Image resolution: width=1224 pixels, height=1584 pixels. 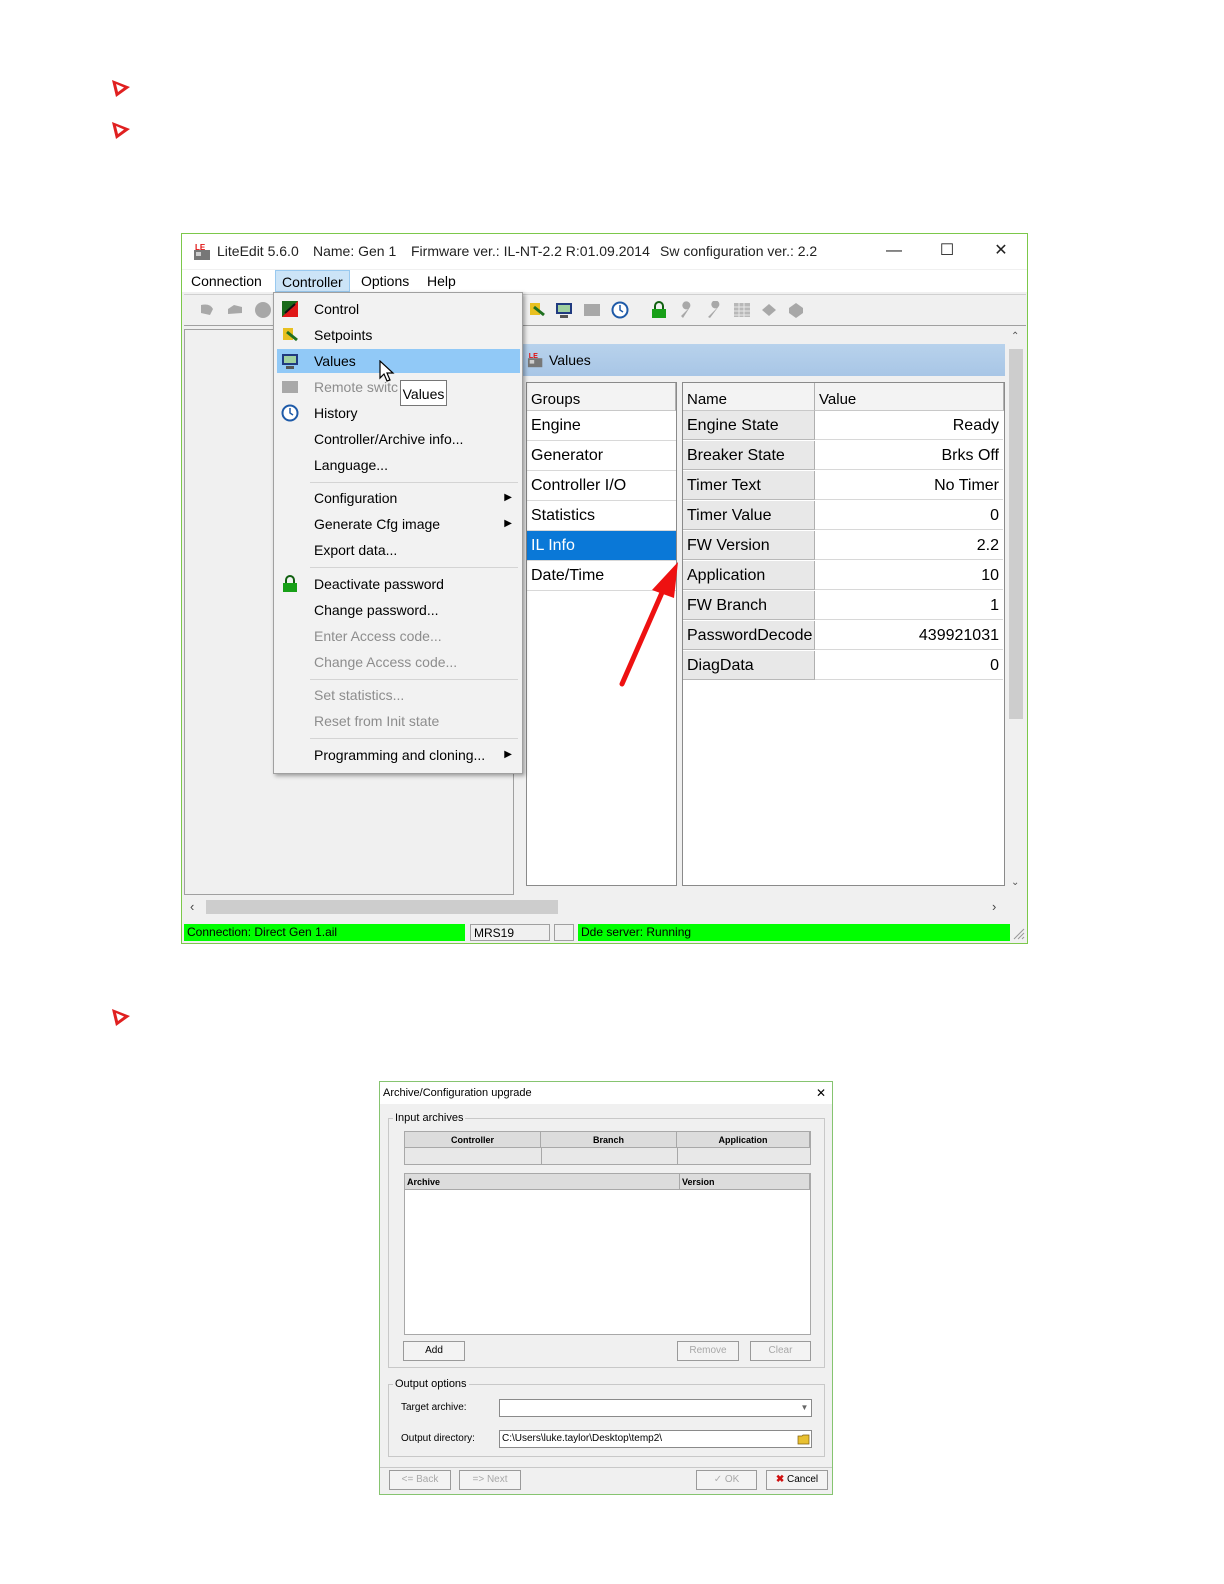 I want to click on group-controller-io: Controller I/O, so click(x=601, y=486).